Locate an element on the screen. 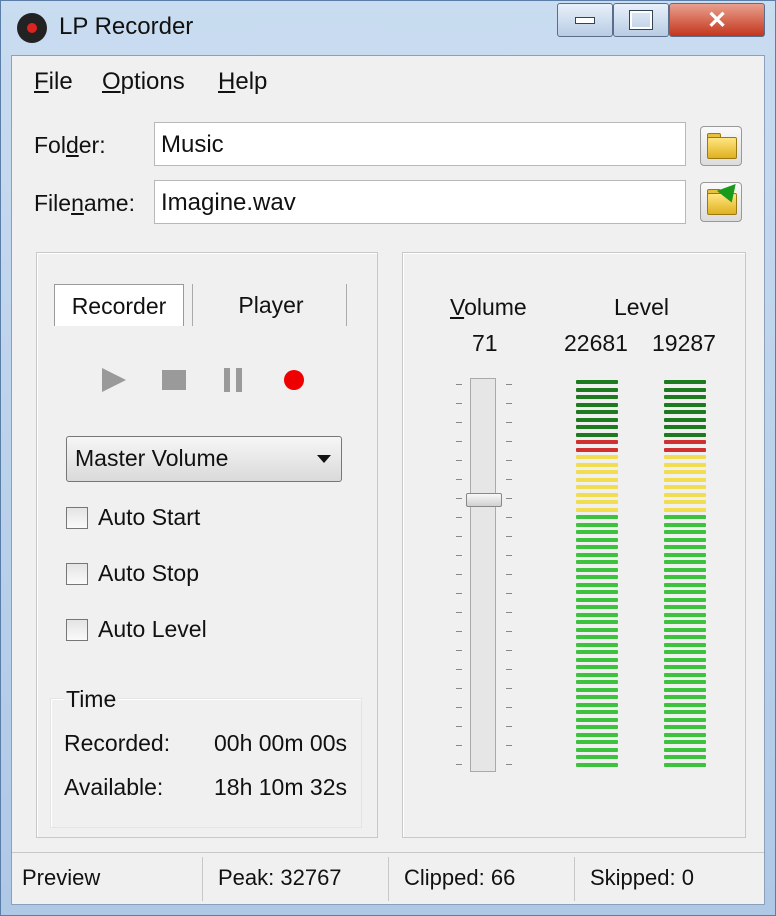 The height and width of the screenshot is (916, 776). maximize-button is located at coordinates (641, 20).